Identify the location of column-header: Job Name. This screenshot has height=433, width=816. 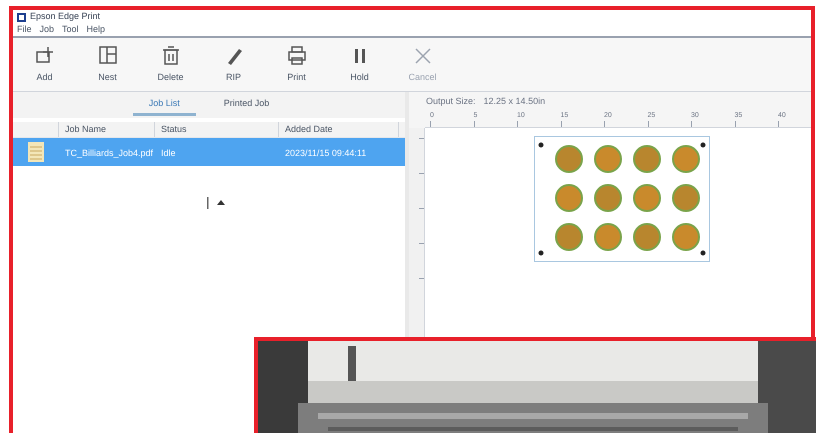
(85, 129).